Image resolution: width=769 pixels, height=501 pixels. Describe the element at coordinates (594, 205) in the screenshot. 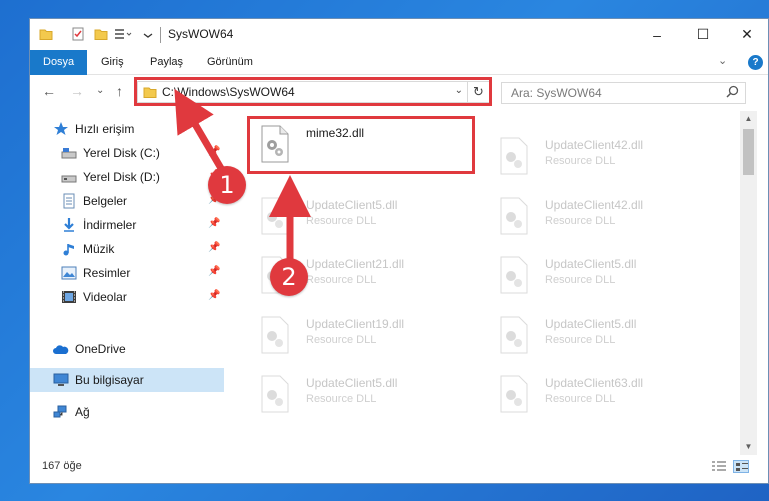

I see `file-name: UpdateClient42.dll` at that location.